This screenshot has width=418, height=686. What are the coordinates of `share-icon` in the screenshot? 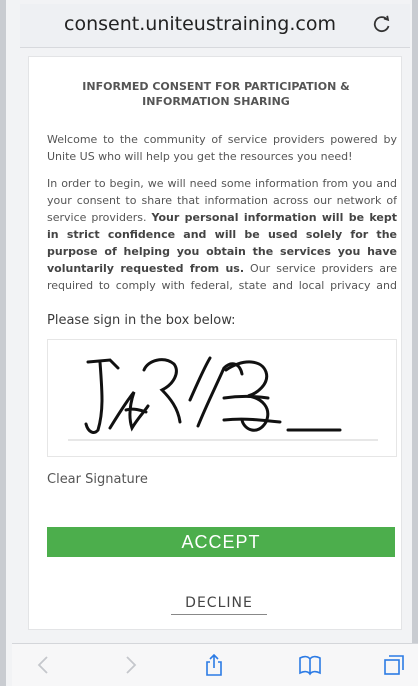 It's located at (214, 665).